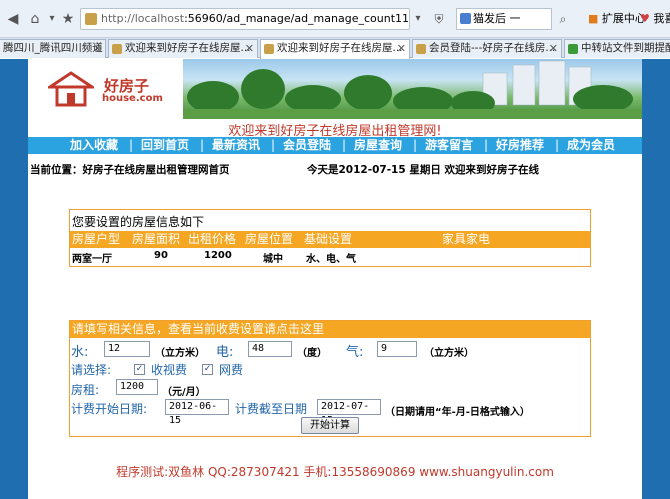  What do you see at coordinates (418, 19) in the screenshot?
I see `dropdown-icon: ▾` at bounding box center [418, 19].